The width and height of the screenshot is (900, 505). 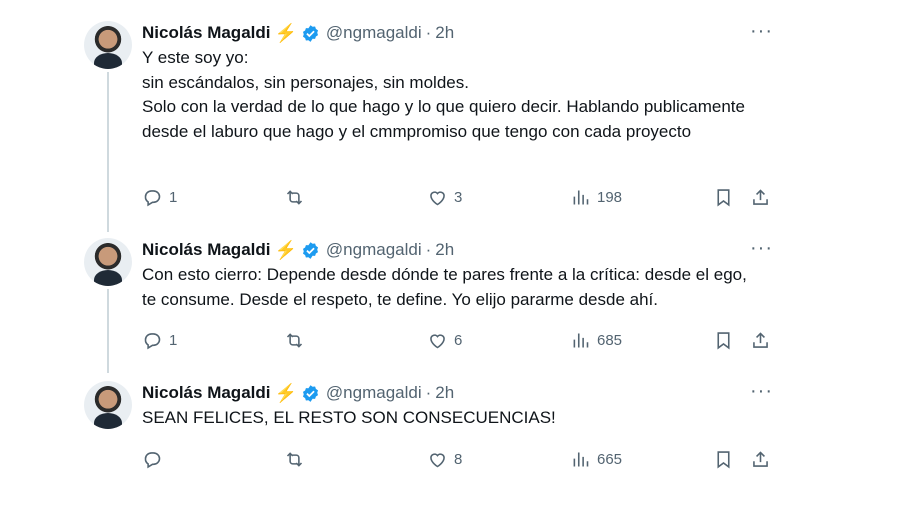 I want to click on action-bar: 1 3 198, so click(x=462, y=197).